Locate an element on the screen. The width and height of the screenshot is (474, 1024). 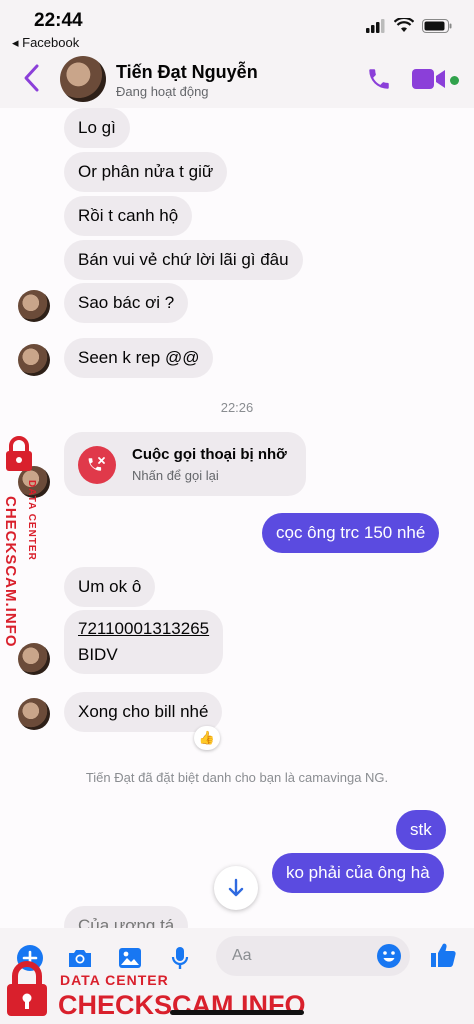
watermark-bottom-subtitle: DATA CENTER is located at coordinates (114, 980).